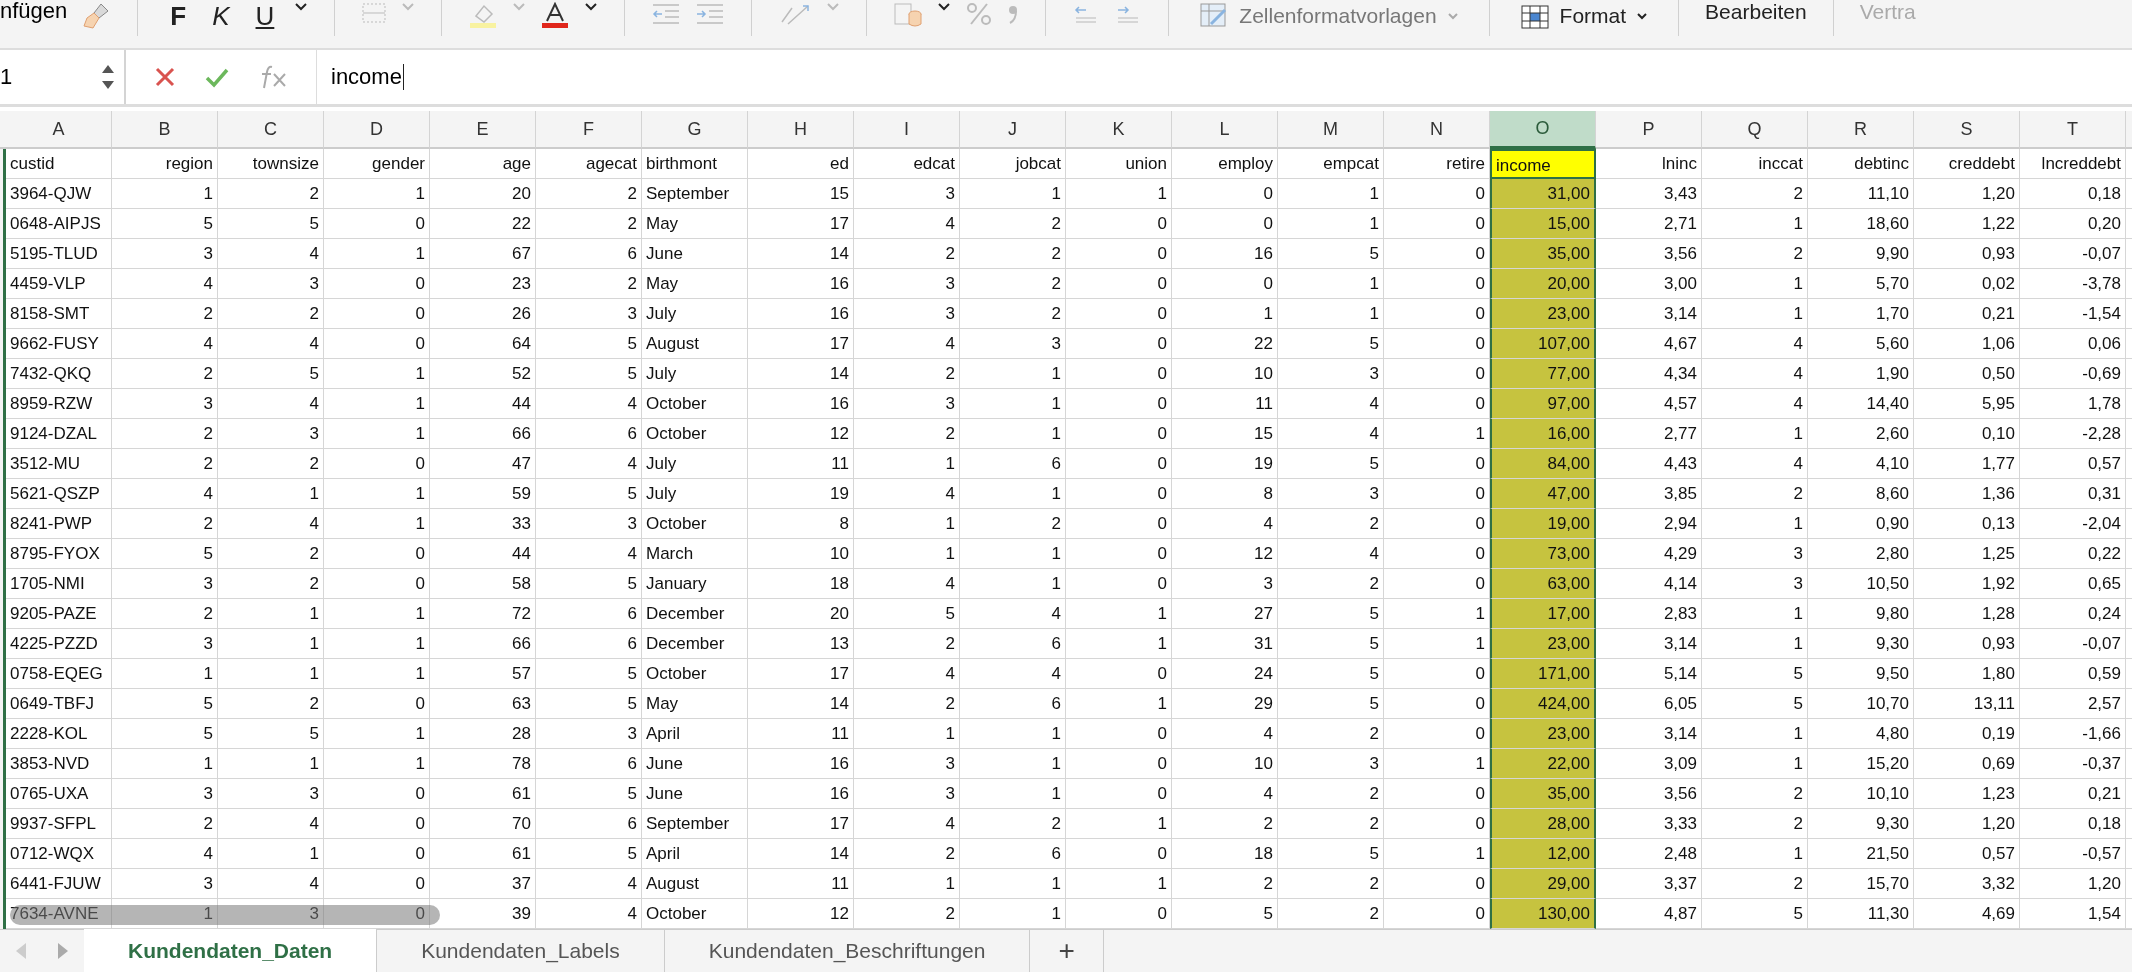  Describe the element at coordinates (265, 16) in the screenshot. I see `underline-button: U` at that location.